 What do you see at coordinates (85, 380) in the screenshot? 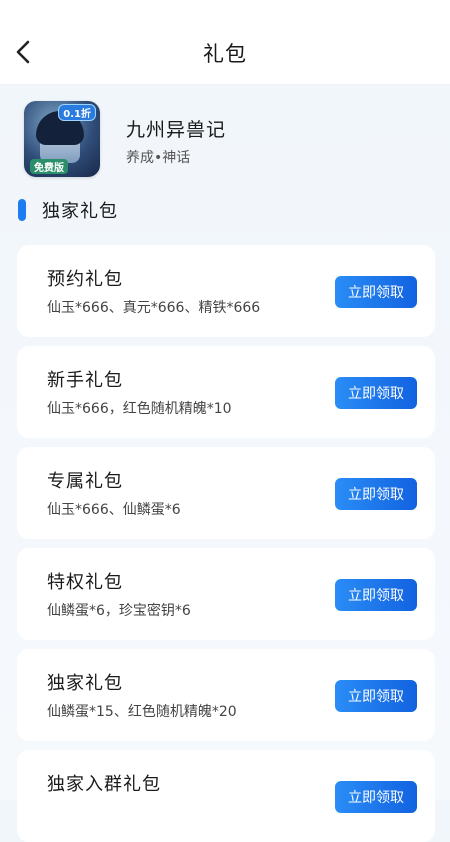
I see `gift-title: 新手礼包` at bounding box center [85, 380].